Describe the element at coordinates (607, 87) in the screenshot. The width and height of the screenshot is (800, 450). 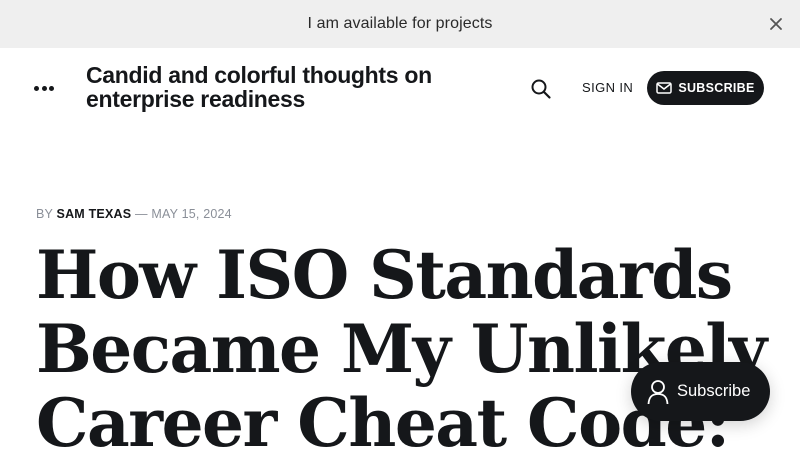
I see `signin-link: SIGN IN` at that location.